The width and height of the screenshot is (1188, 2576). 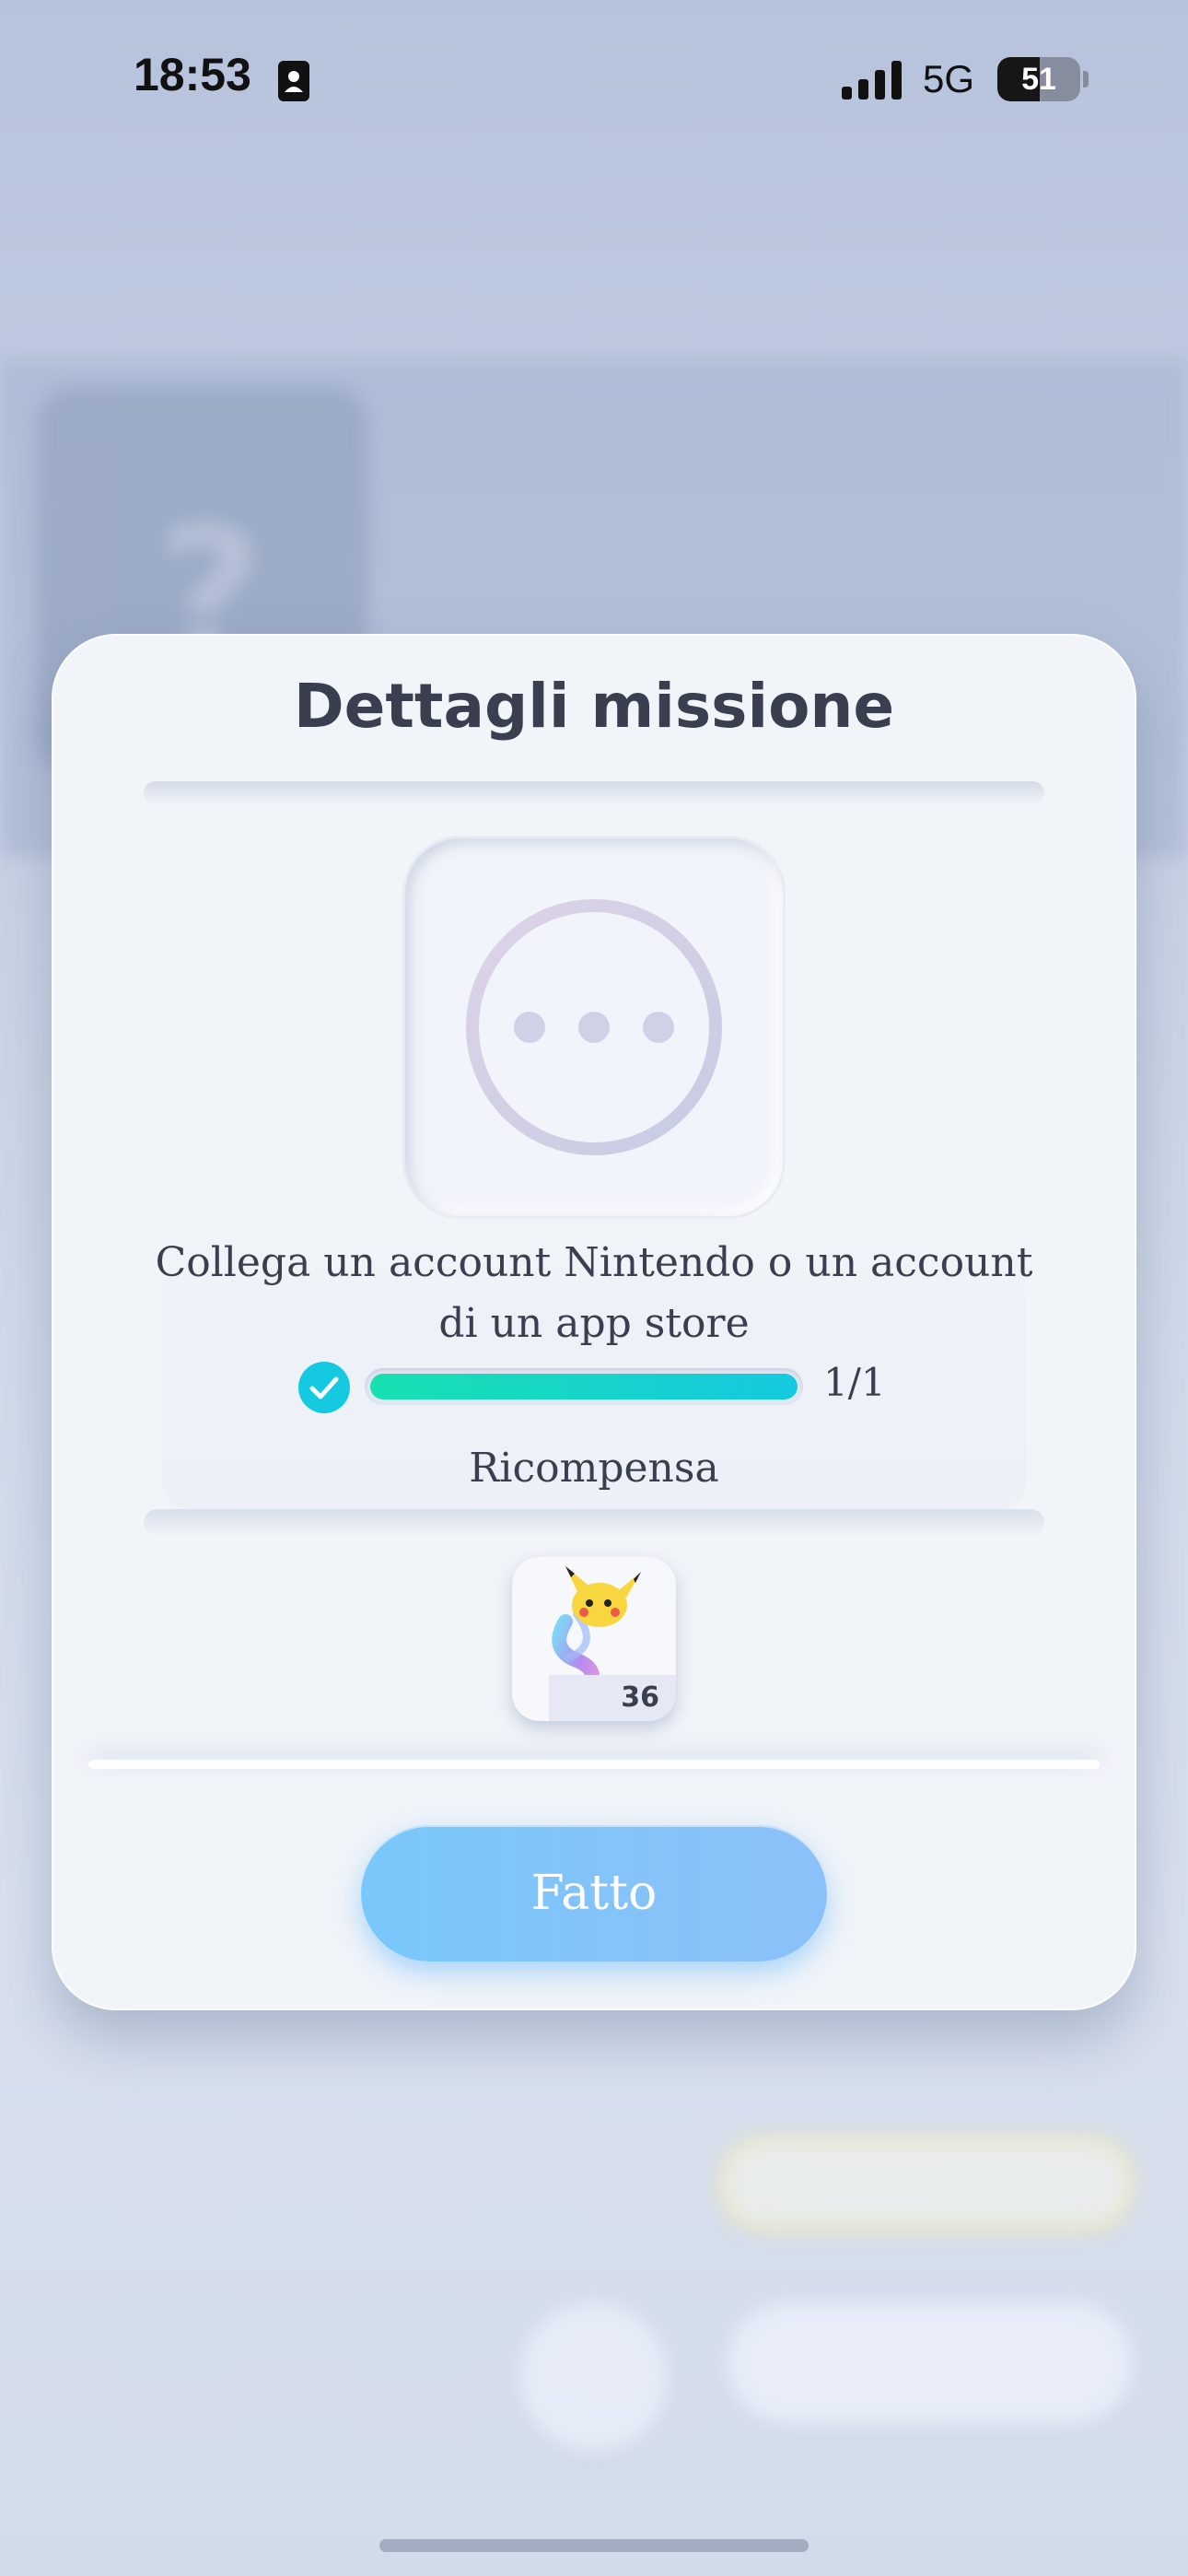 I want to click on title-divider, so click(x=594, y=793).